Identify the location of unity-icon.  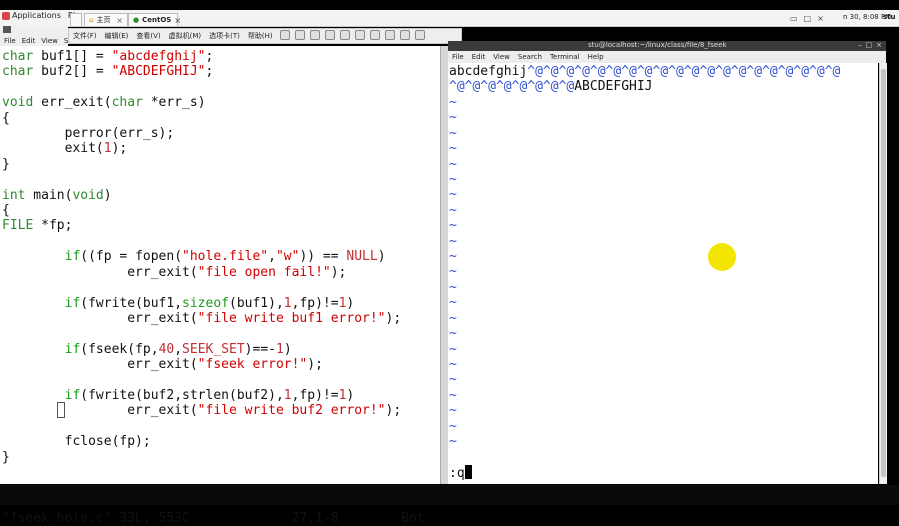
(405, 35).